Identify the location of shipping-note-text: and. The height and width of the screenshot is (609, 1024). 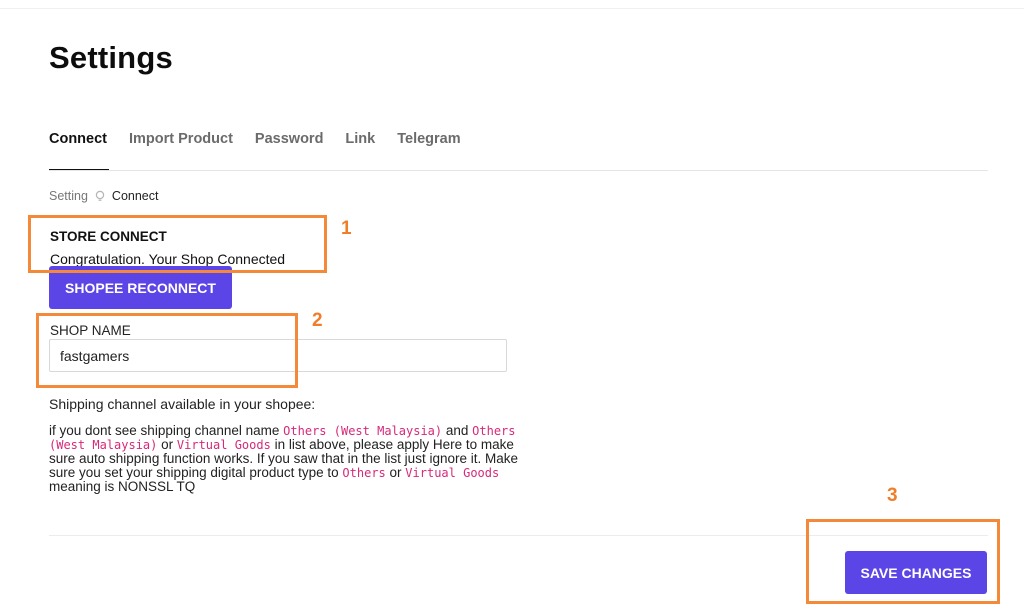
(457, 430).